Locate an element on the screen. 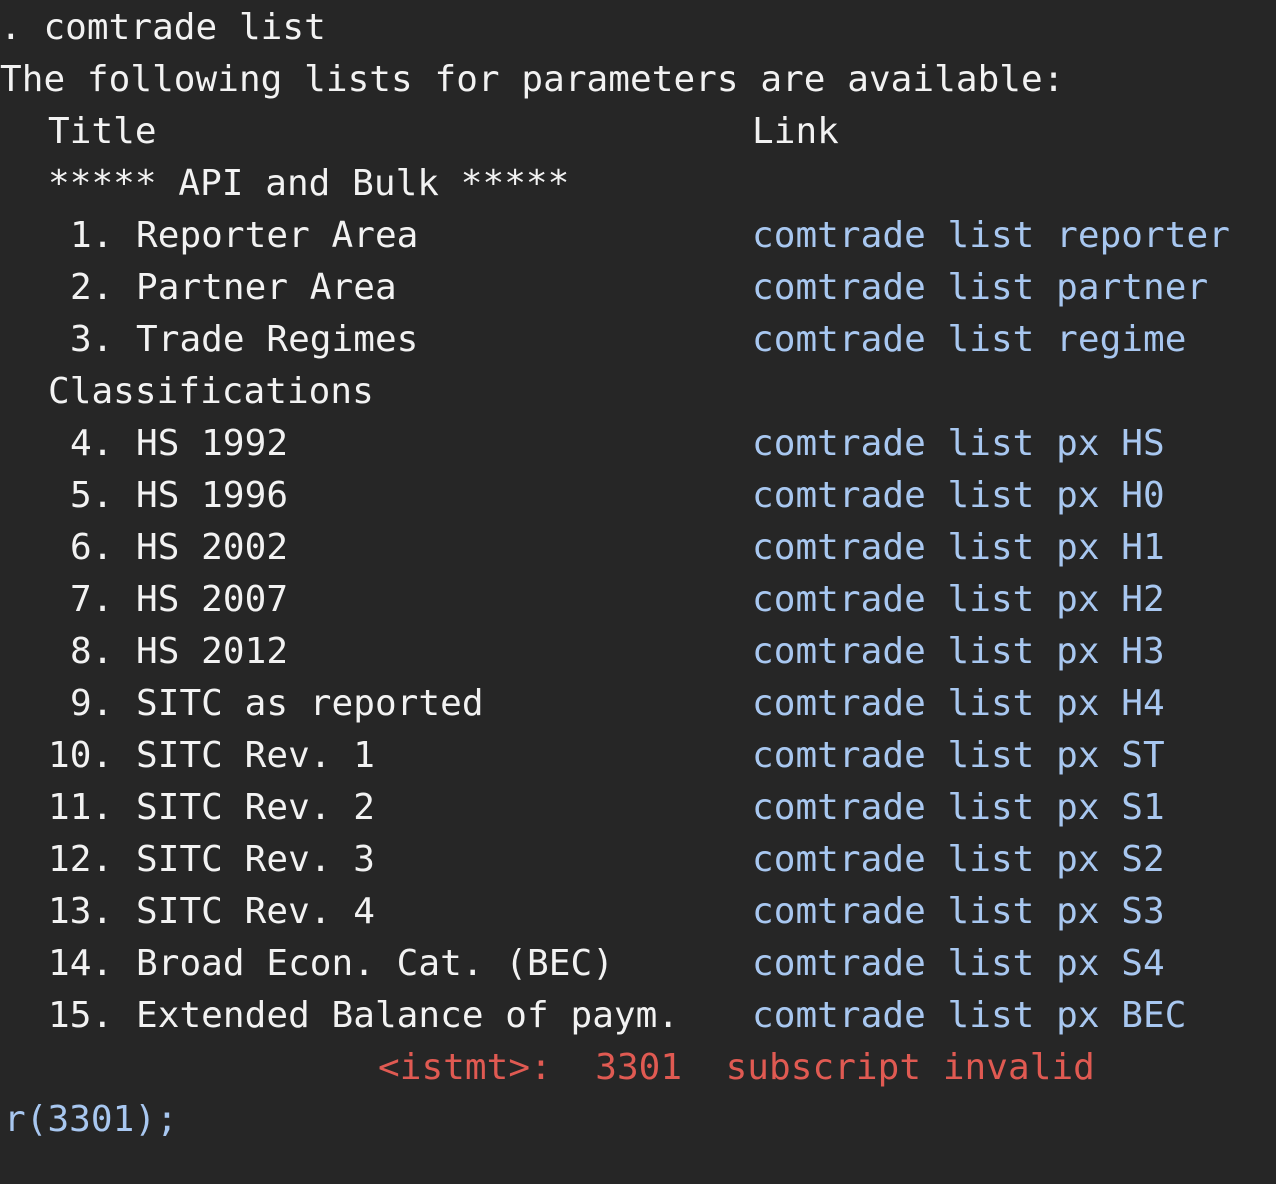 This screenshot has height=1184, width=1276. list-row: 6. HS 2002 comtrade list px H1 is located at coordinates (638, 548).